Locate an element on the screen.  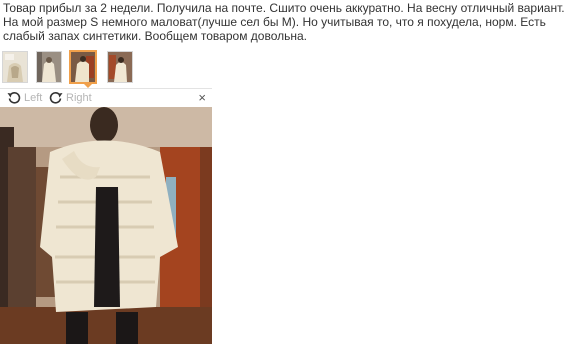
rotate-right-label: Right is located at coordinates (79, 97).